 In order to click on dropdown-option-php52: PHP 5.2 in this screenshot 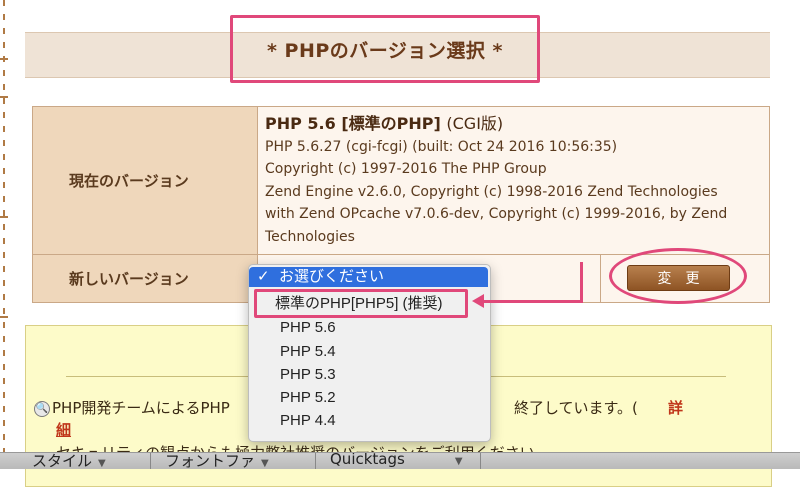, I will do `click(308, 397)`.